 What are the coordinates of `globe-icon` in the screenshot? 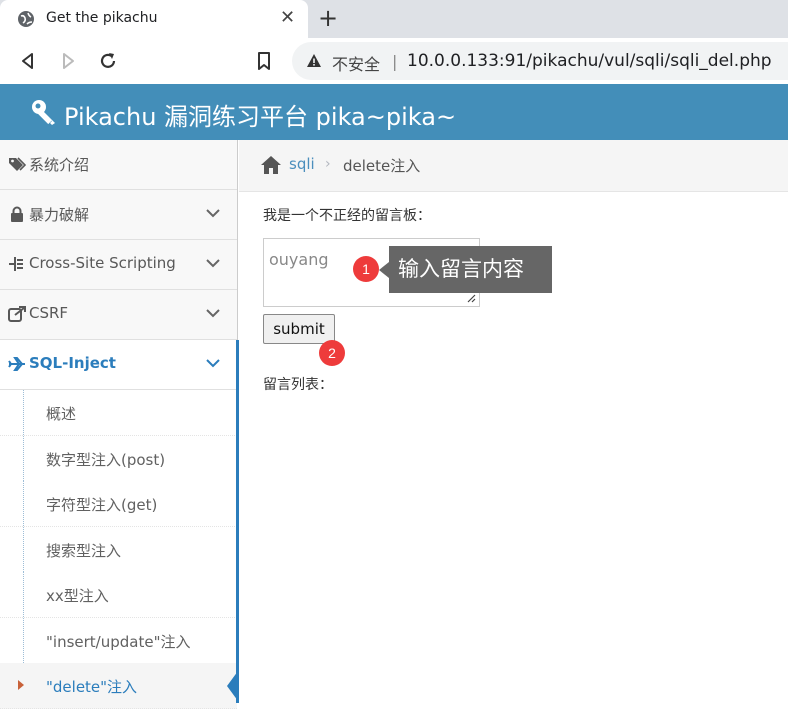 It's located at (26, 19).